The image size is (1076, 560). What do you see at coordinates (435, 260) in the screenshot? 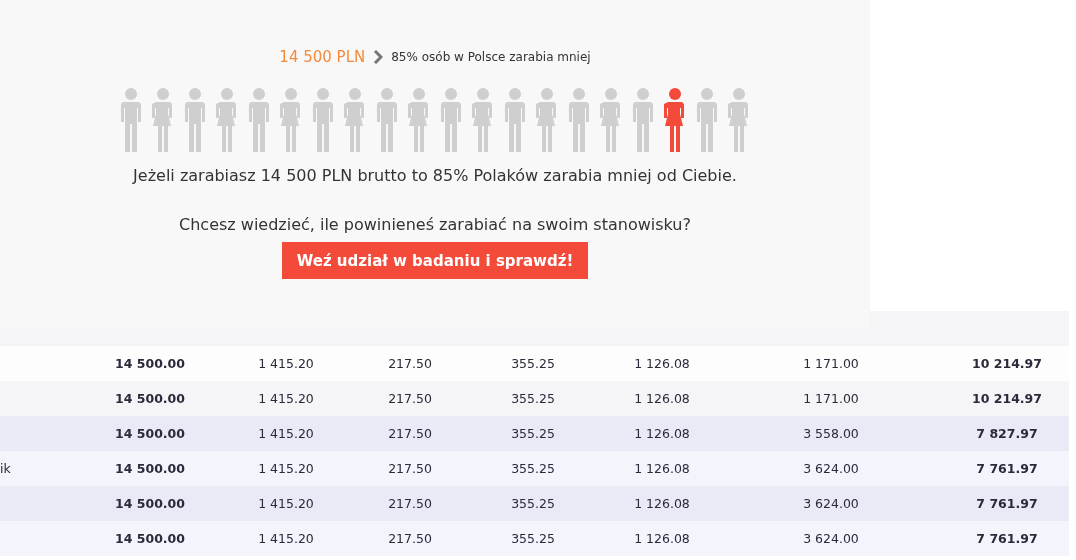
I see `survey-button: Weź udział w badaniu i sprawdź!` at bounding box center [435, 260].